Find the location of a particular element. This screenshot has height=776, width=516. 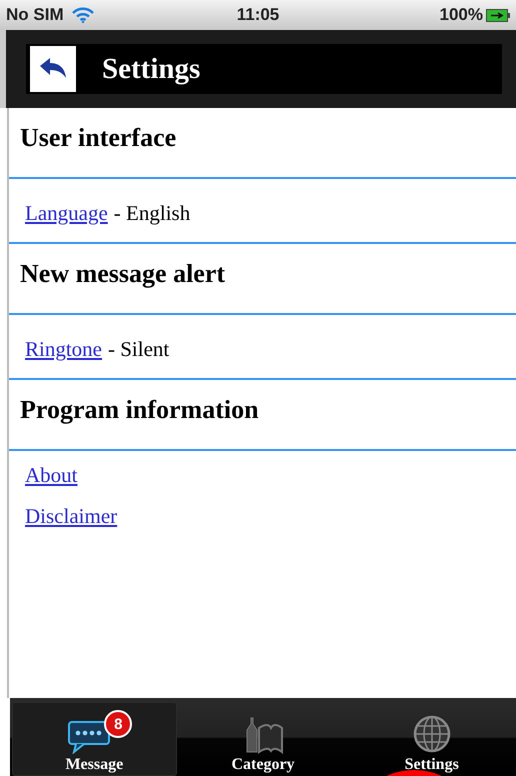

setting-value: - Silent is located at coordinates (139, 349).